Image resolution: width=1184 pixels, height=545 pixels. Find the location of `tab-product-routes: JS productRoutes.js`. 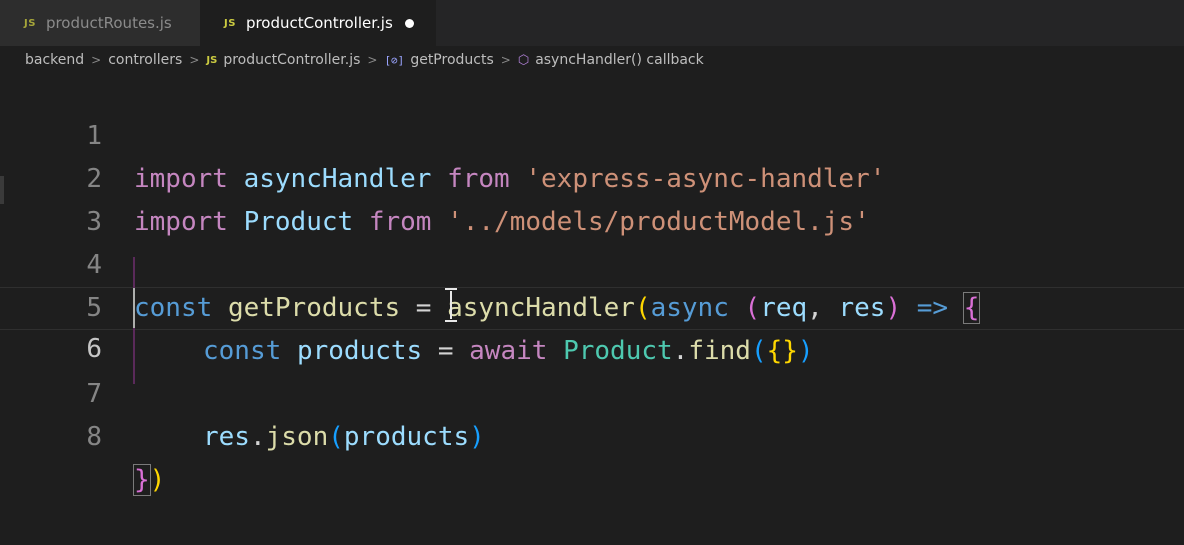

tab-product-routes: JS productRoutes.js is located at coordinates (100, 23).